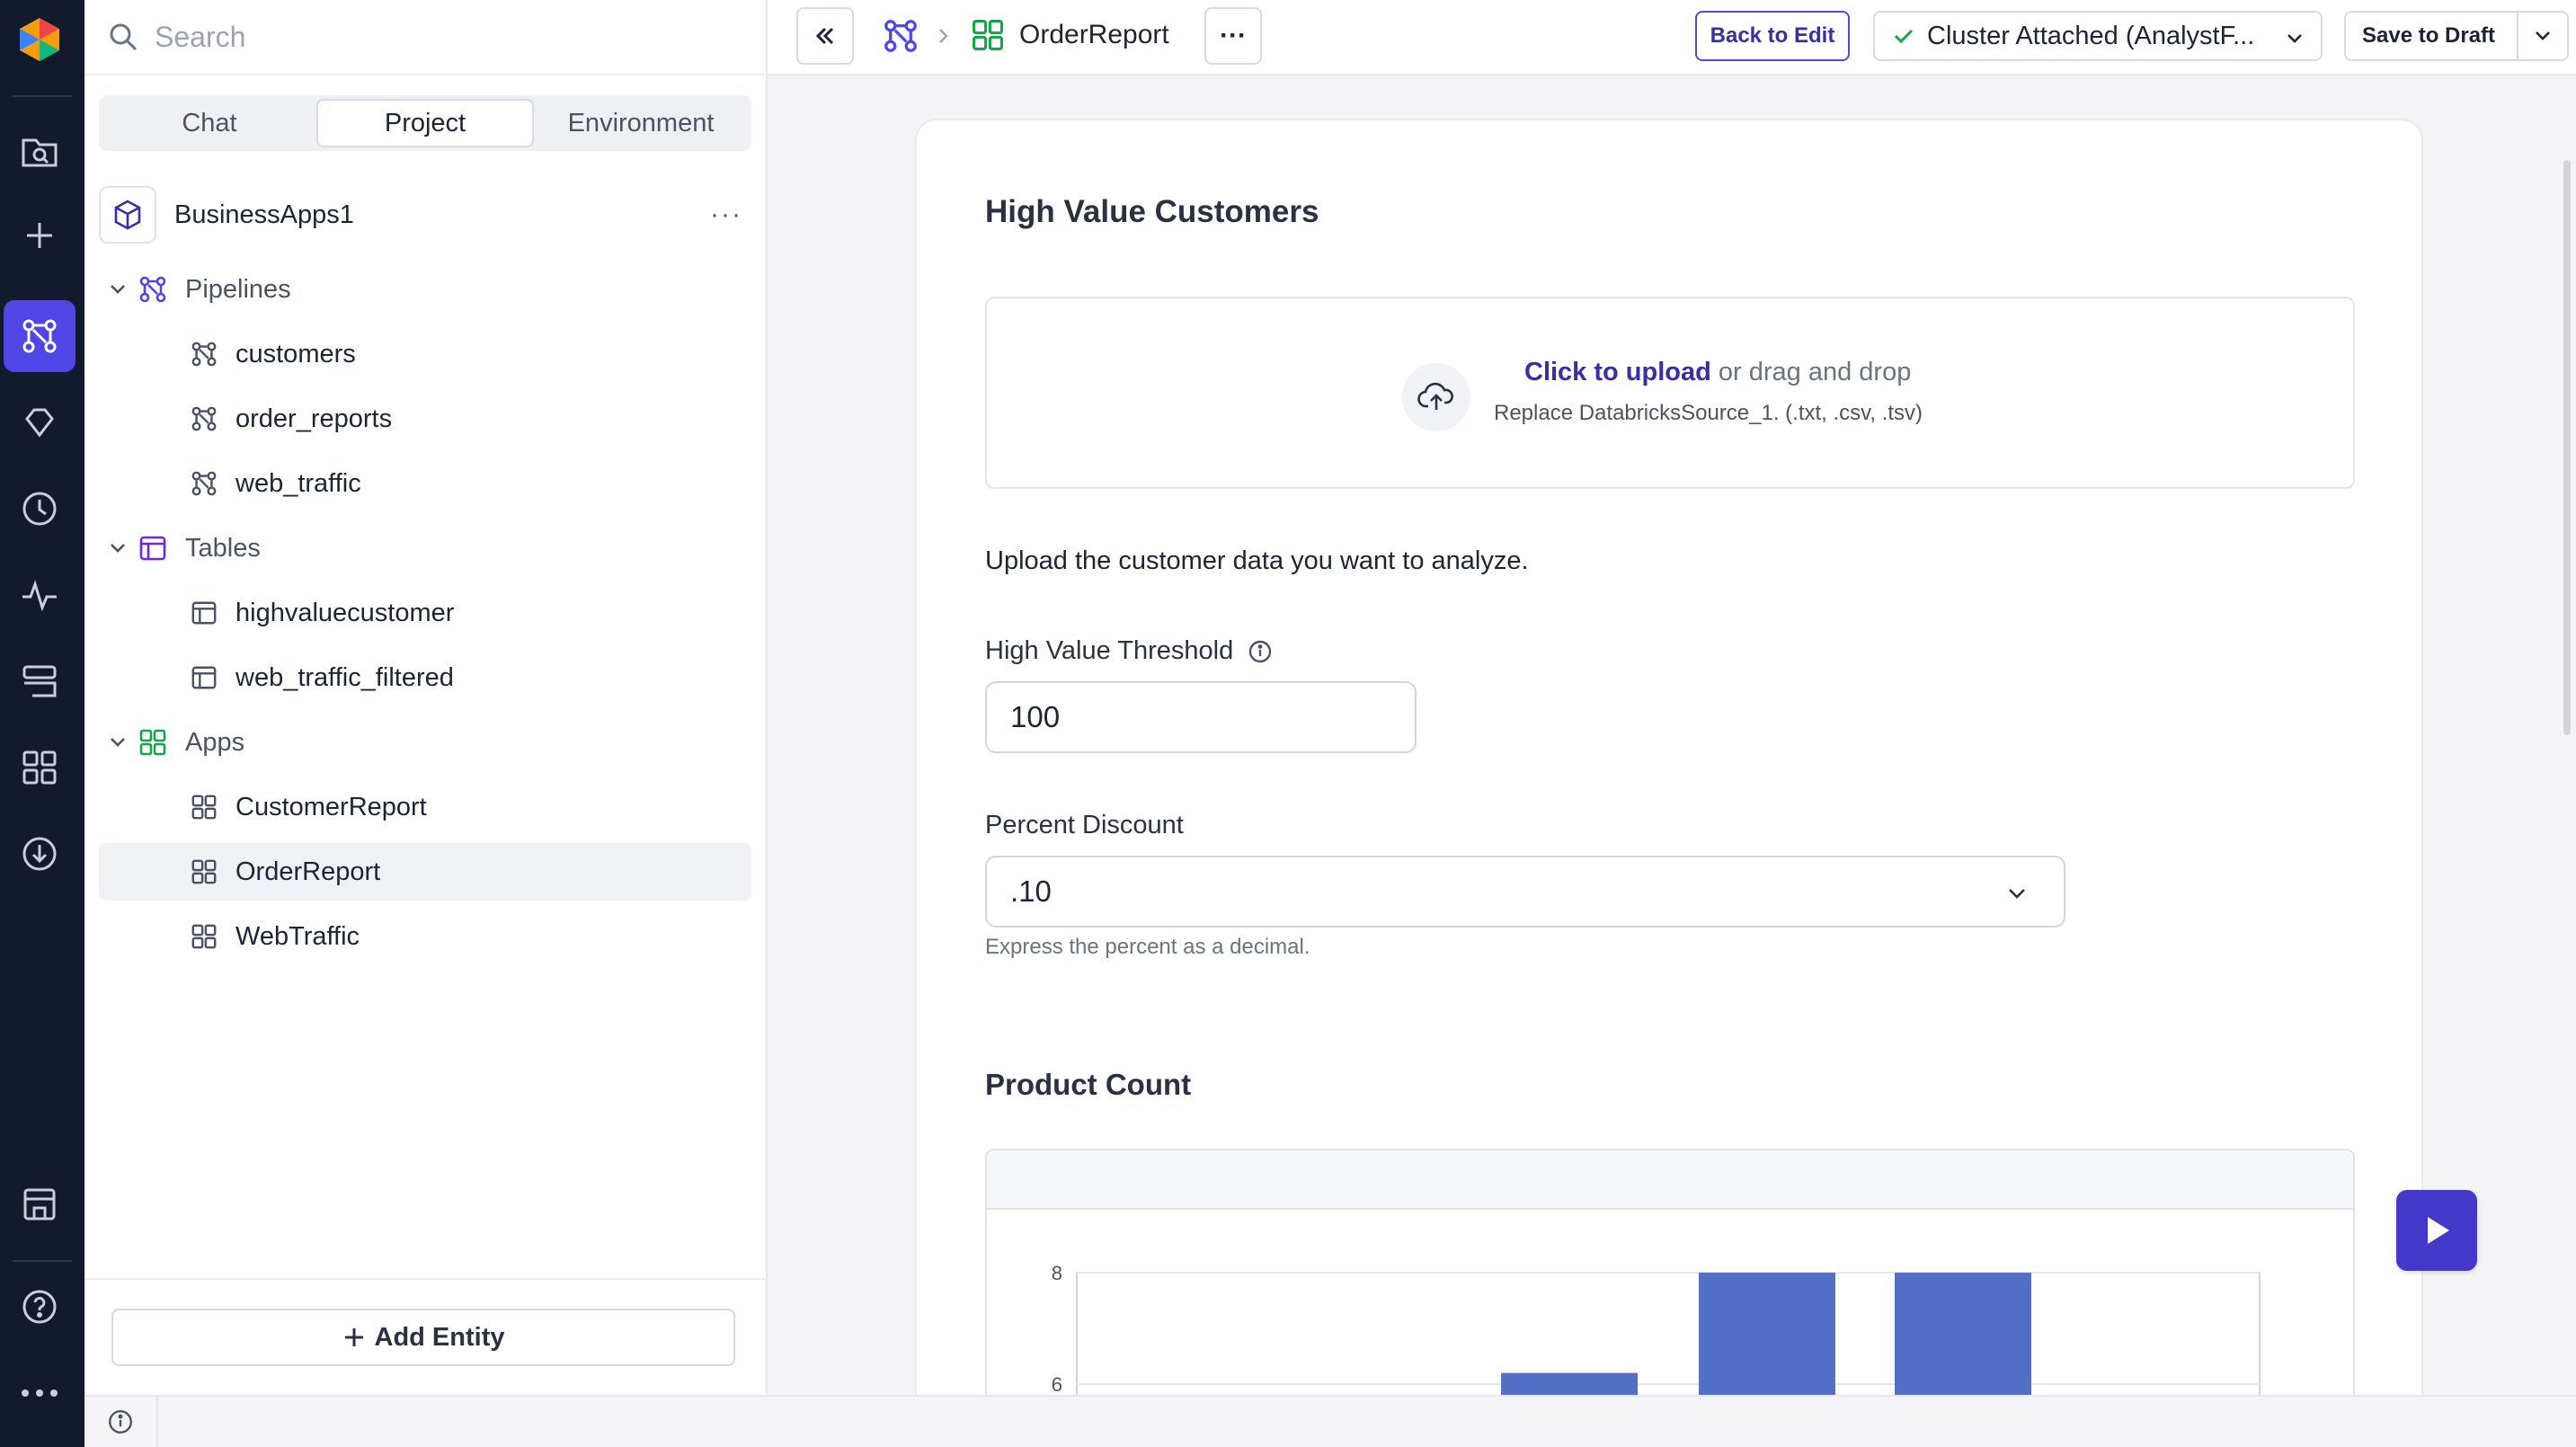 The image size is (2576, 1447). Describe the element at coordinates (943, 36) in the screenshot. I see `breadcrumb-separator-icon` at that location.